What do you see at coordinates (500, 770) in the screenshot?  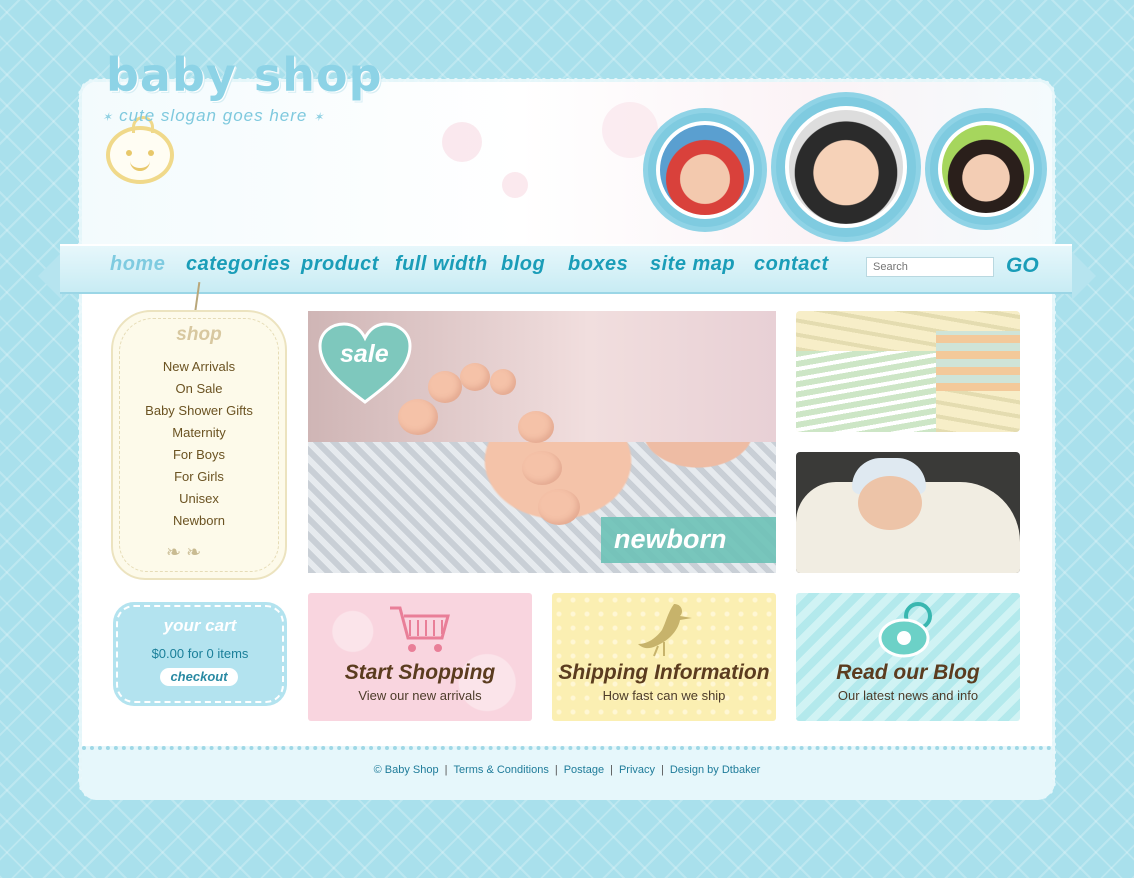 I see `footer-link-terms: Terms & Conditions` at bounding box center [500, 770].